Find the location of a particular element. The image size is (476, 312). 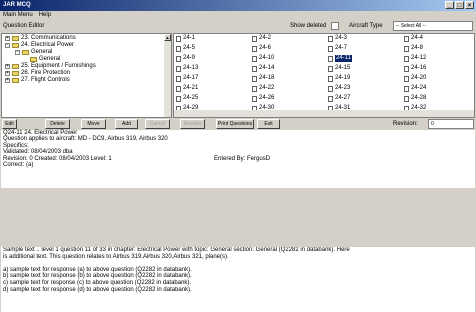

question-item-label: 24-20 is located at coordinates (419, 78).